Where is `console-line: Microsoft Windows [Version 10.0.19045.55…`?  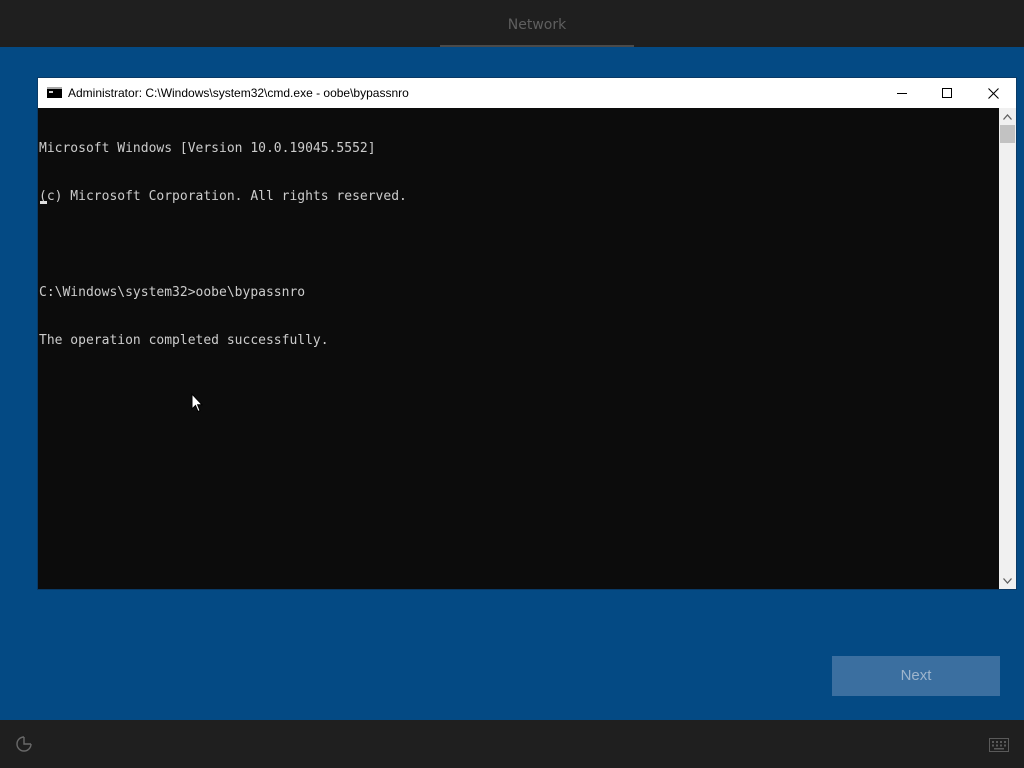 console-line: Microsoft Windows [Version 10.0.19045.55… is located at coordinates (207, 148).